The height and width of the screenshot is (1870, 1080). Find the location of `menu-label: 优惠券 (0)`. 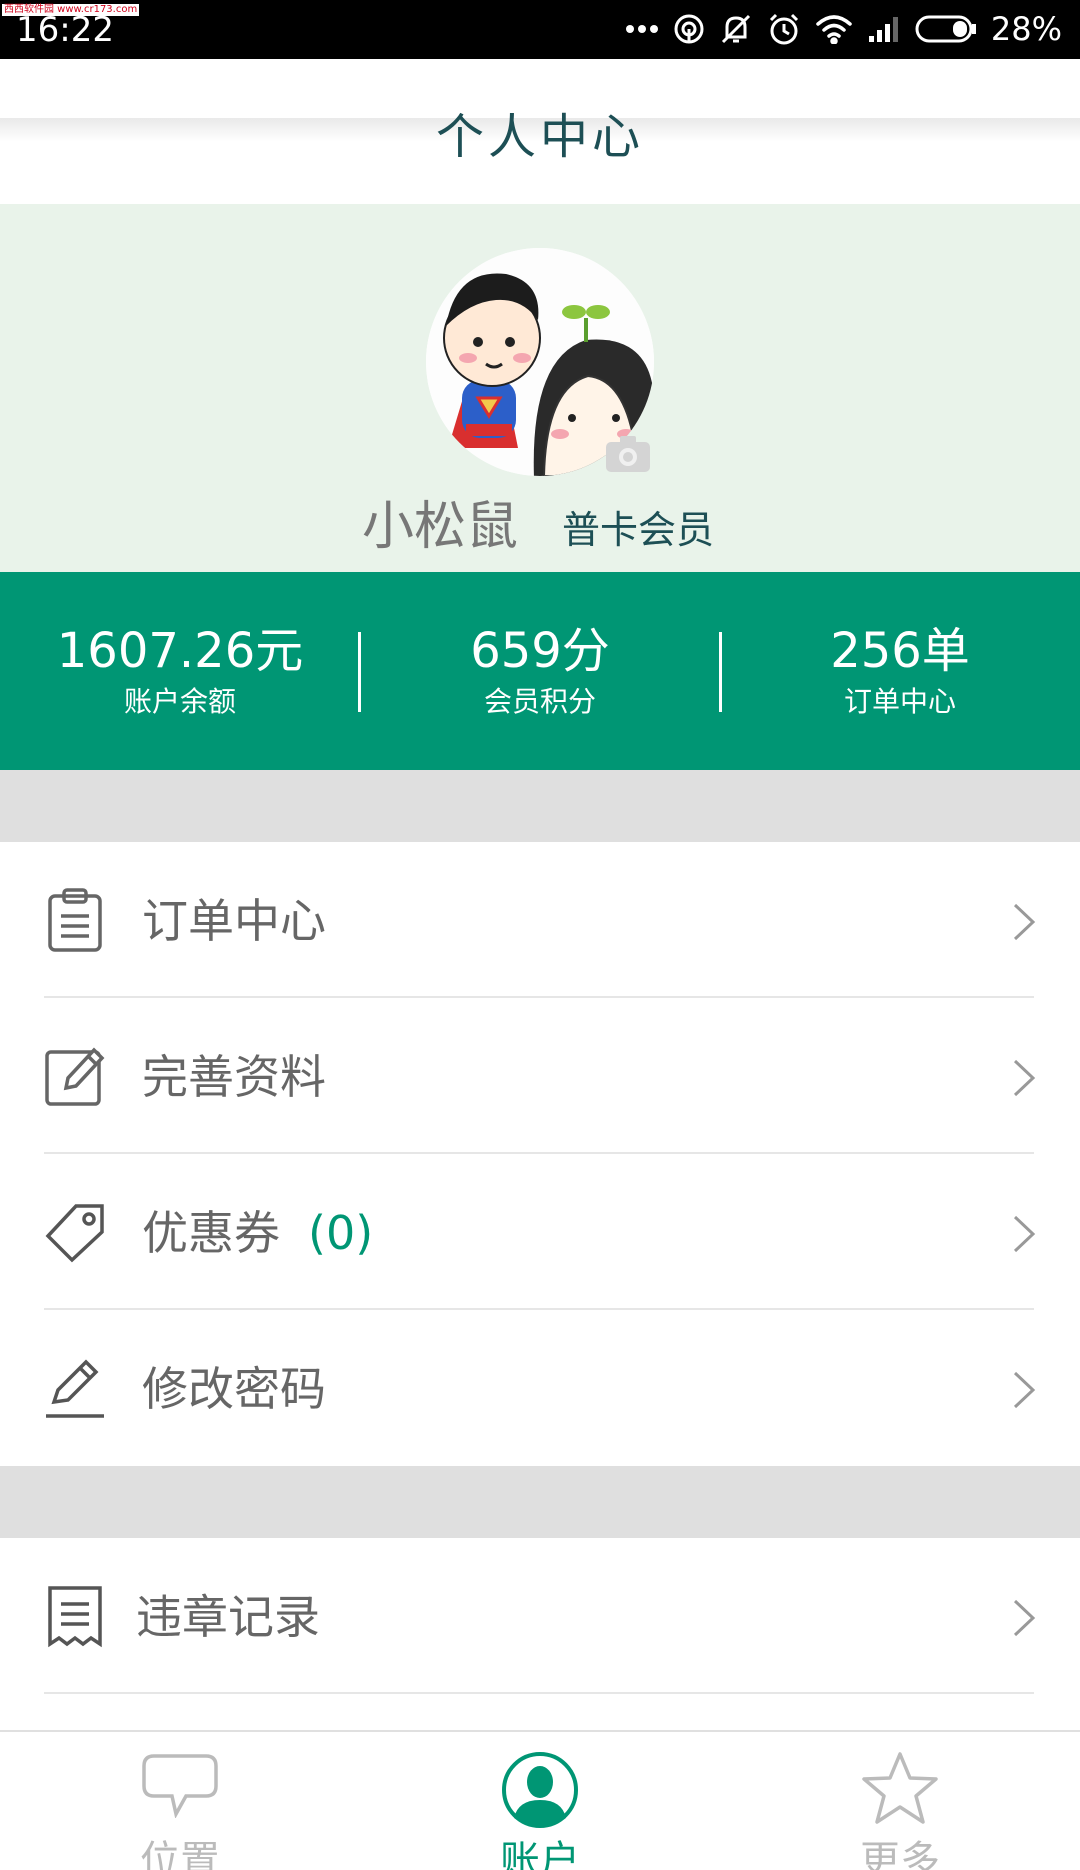

menu-label: 优惠券 (0) is located at coordinates (257, 1233).